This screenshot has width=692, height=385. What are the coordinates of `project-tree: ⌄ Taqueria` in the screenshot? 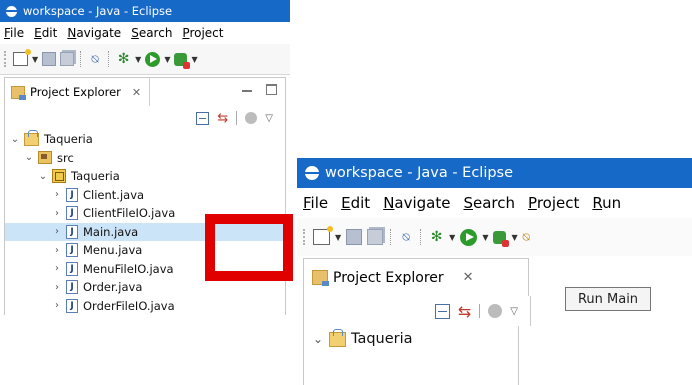 It's located at (411, 355).